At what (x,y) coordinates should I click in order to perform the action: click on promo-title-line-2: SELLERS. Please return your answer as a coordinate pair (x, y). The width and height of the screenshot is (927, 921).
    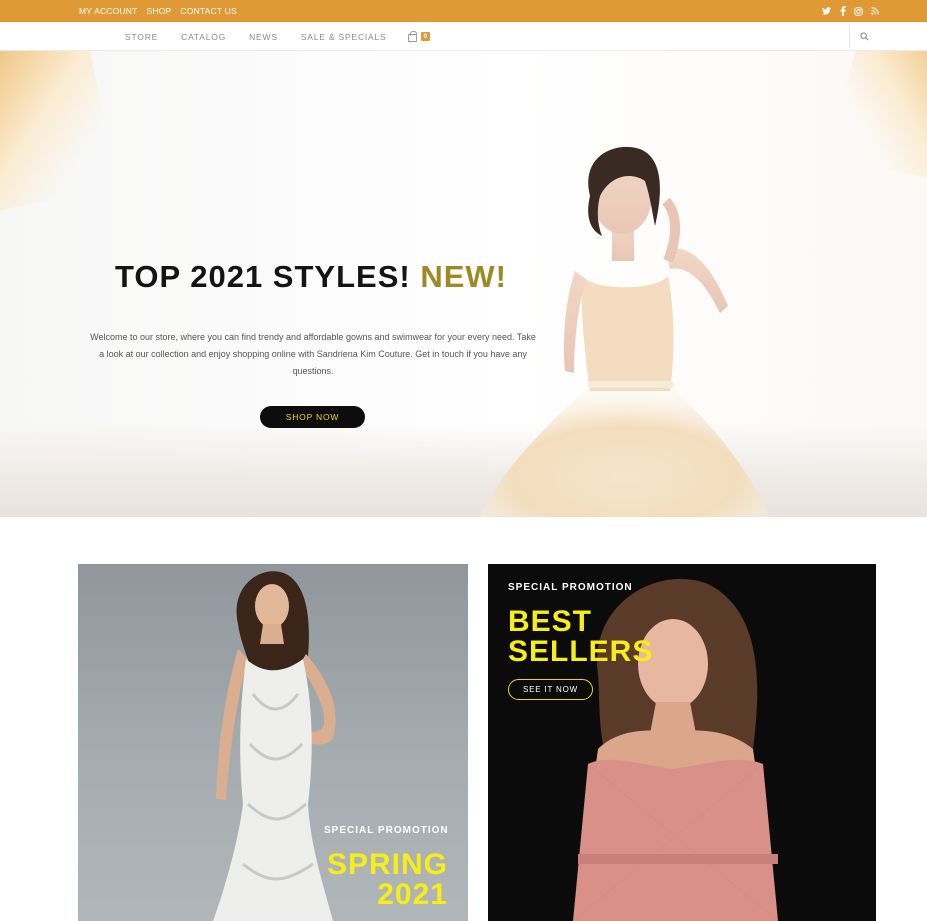
    Looking at the image, I should click on (581, 651).